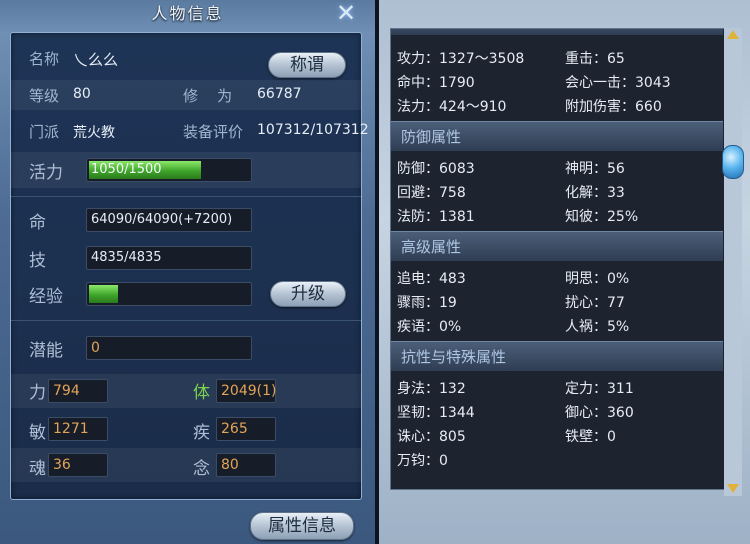 Image resolution: width=750 pixels, height=544 pixels. Describe the element at coordinates (201, 469) in the screenshot. I see `mind-label: 念` at that location.